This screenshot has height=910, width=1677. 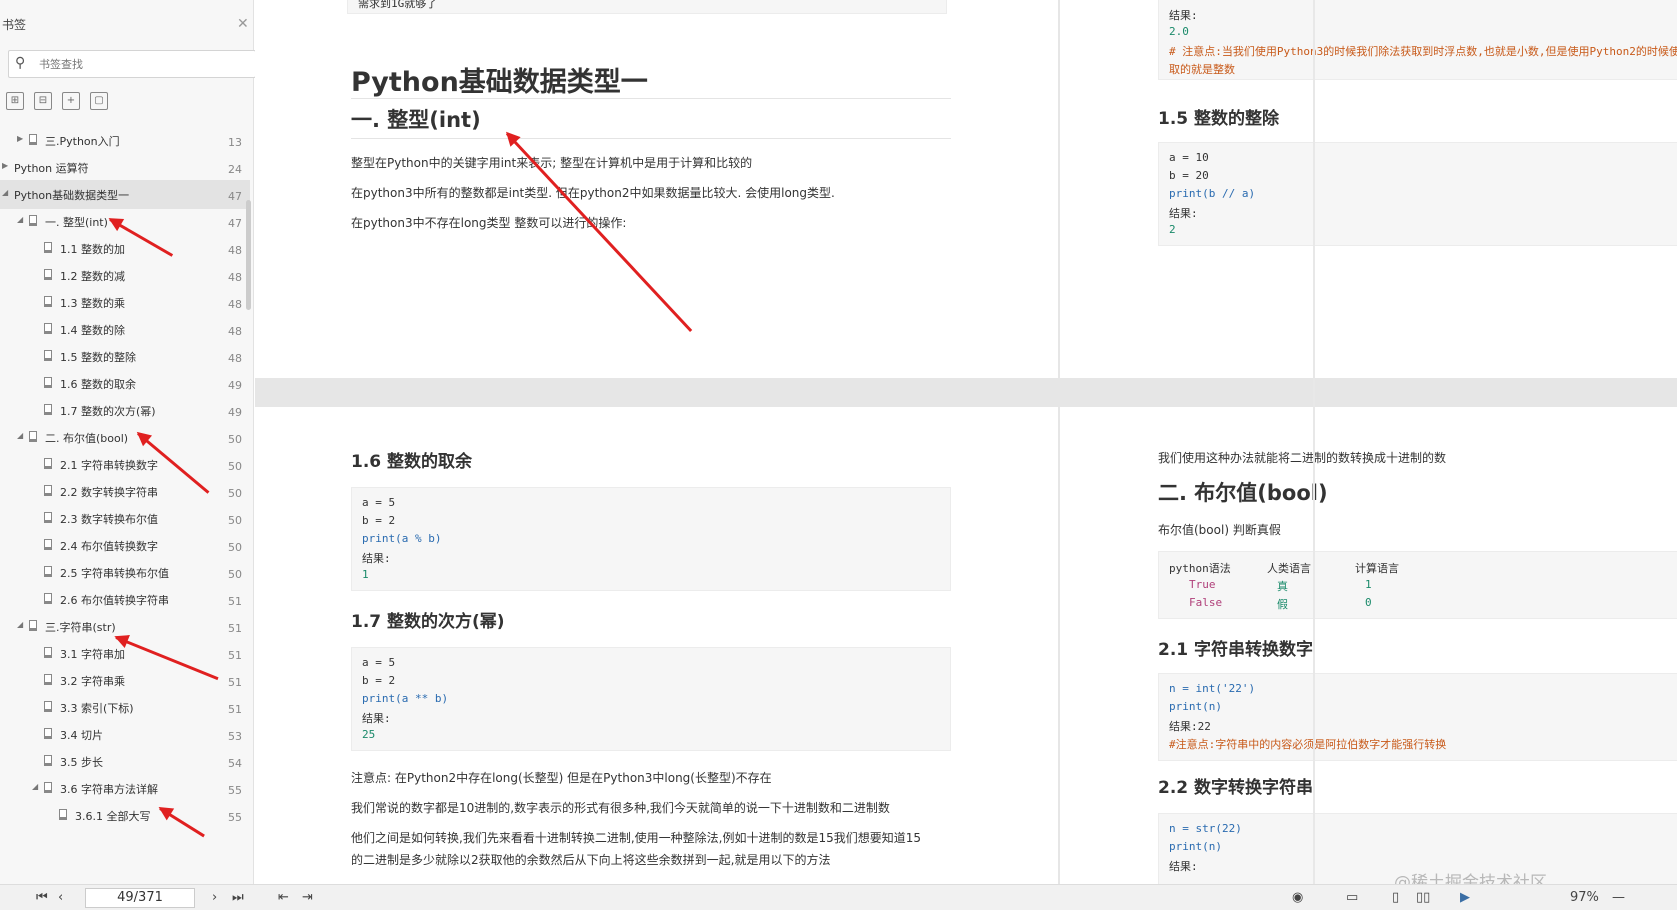 What do you see at coordinates (125, 437) in the screenshot?
I see `bookmark-item: ◢ 二. 布尔值(bool) 50` at bounding box center [125, 437].